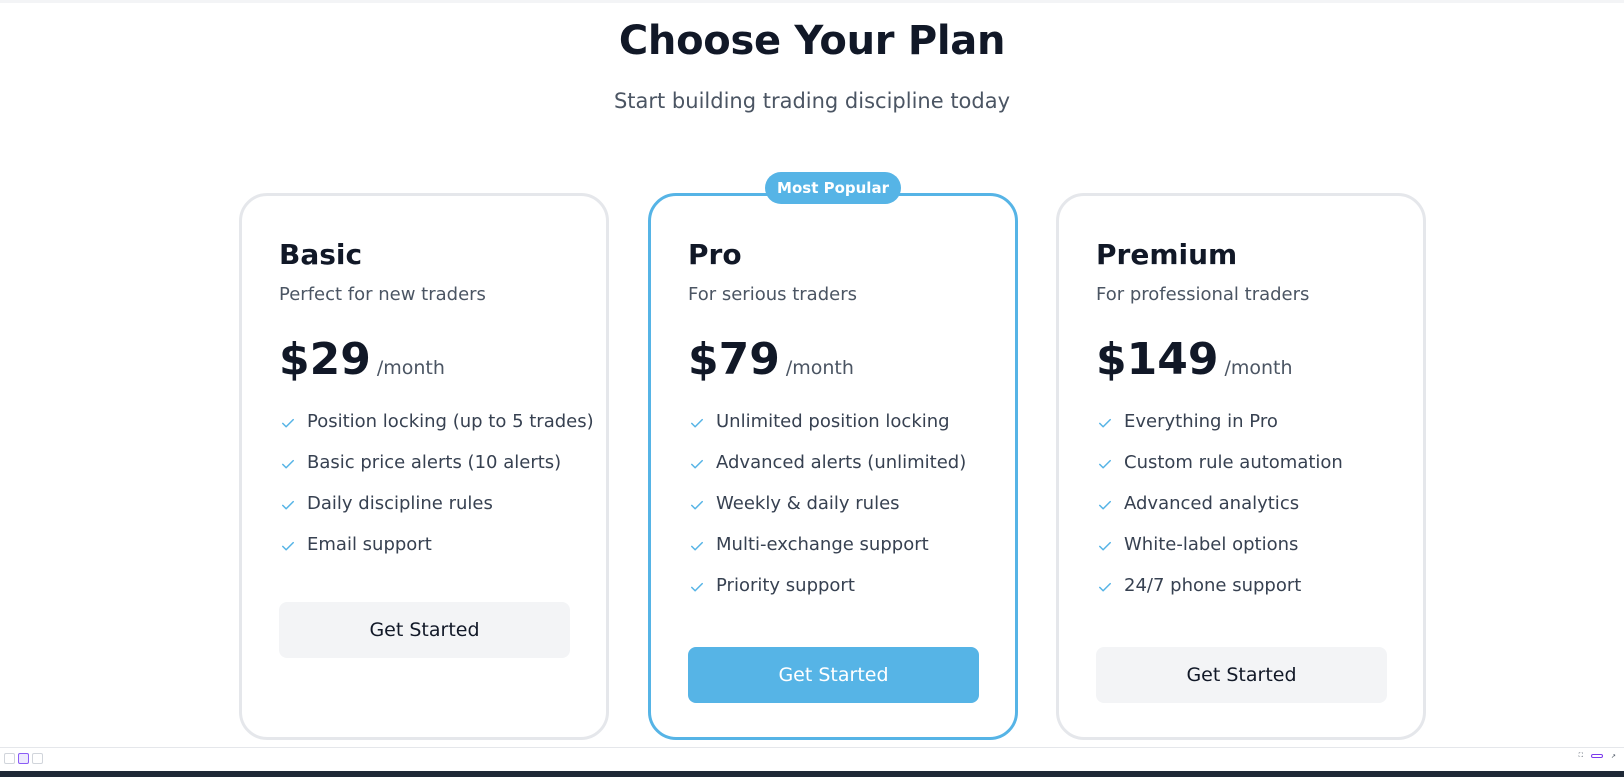 This screenshot has height=777, width=1624. Describe the element at coordinates (382, 294) in the screenshot. I see `plan-description: Perfect for new traders` at that location.